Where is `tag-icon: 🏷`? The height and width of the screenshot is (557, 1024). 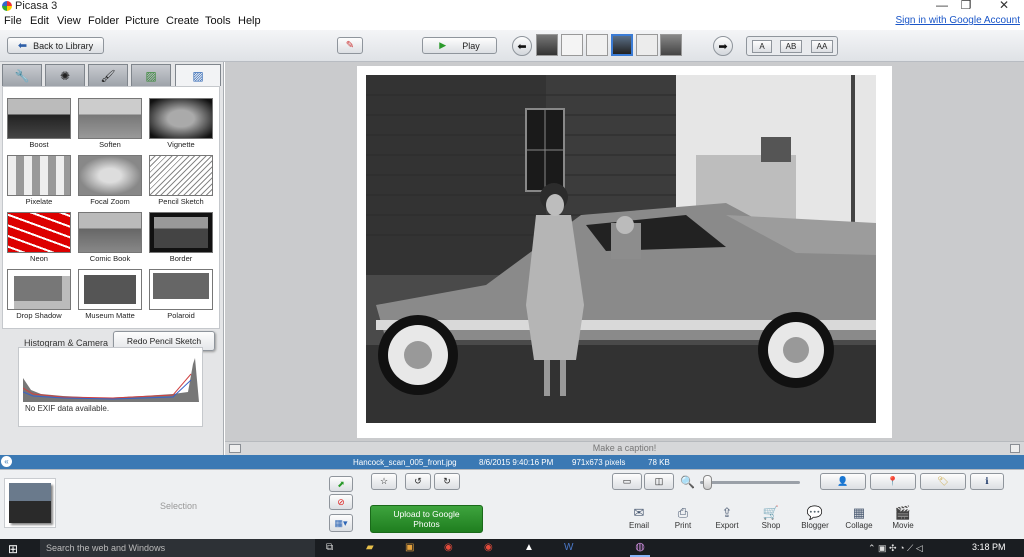 tag-icon: 🏷 is located at coordinates (943, 481).